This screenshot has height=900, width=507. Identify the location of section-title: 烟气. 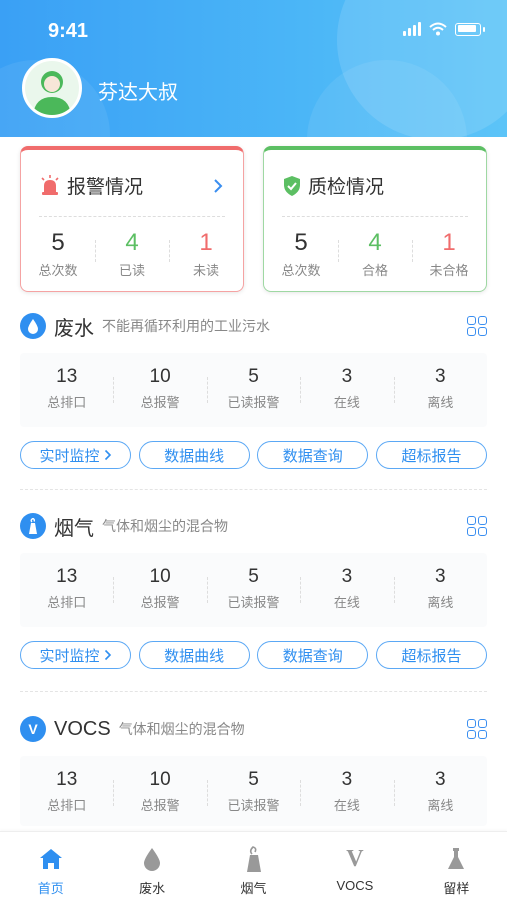
(74, 528).